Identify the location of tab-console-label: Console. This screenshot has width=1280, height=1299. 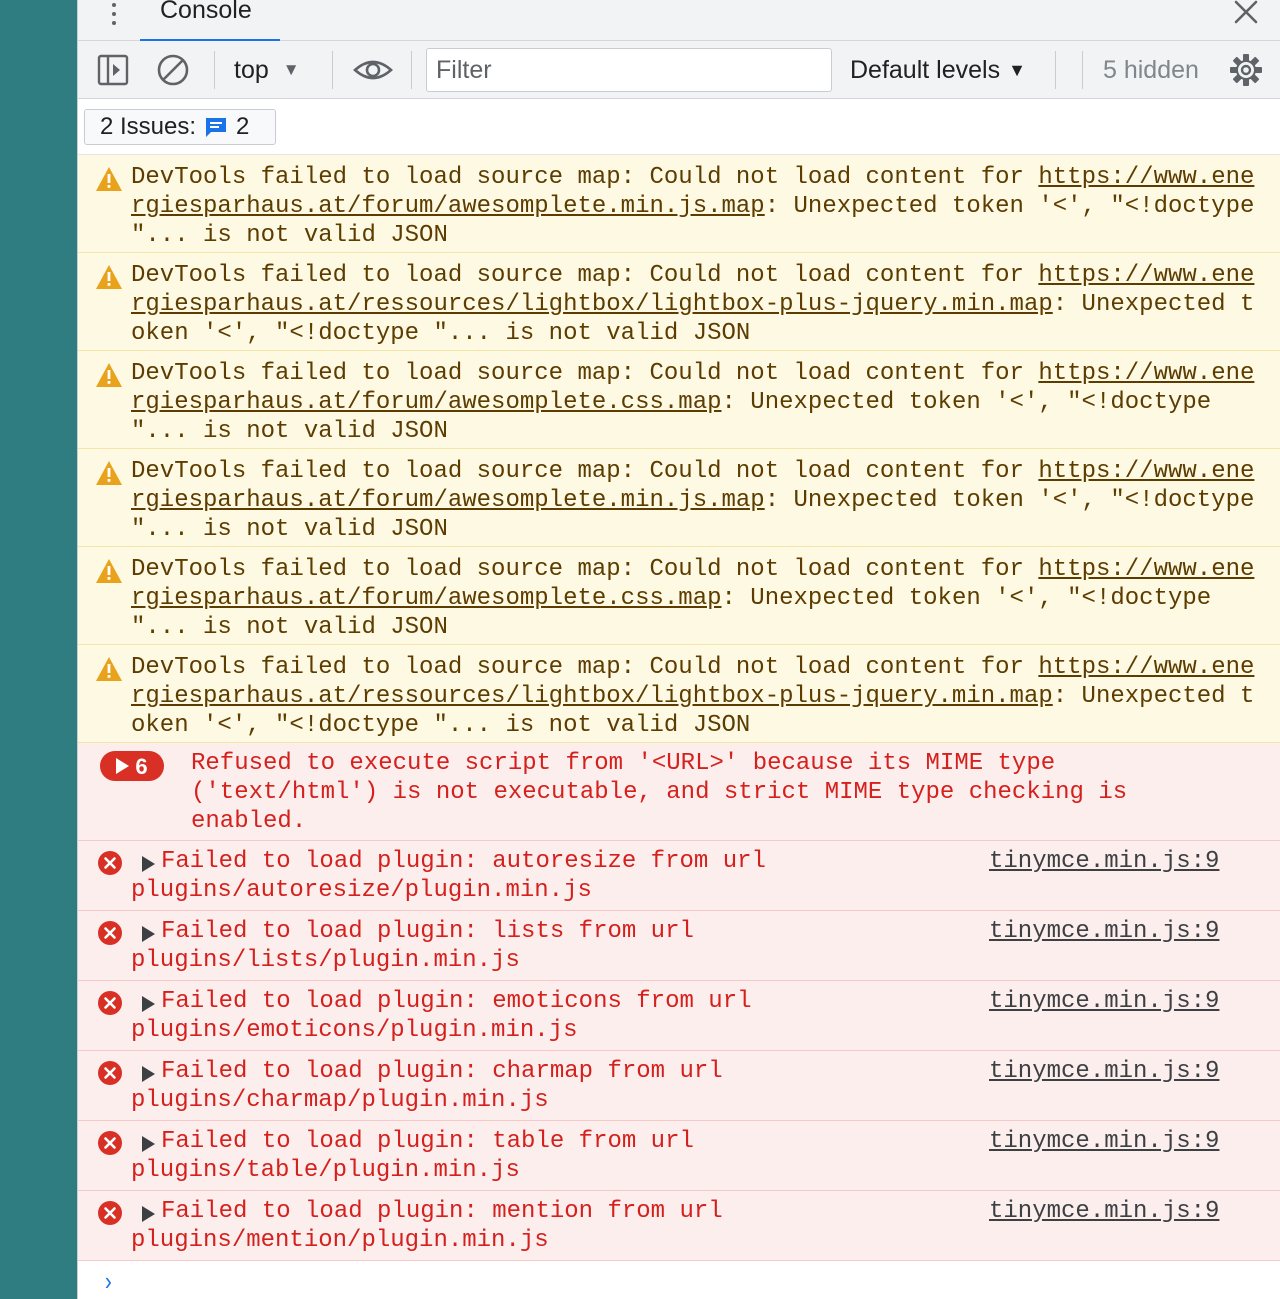
(206, 12).